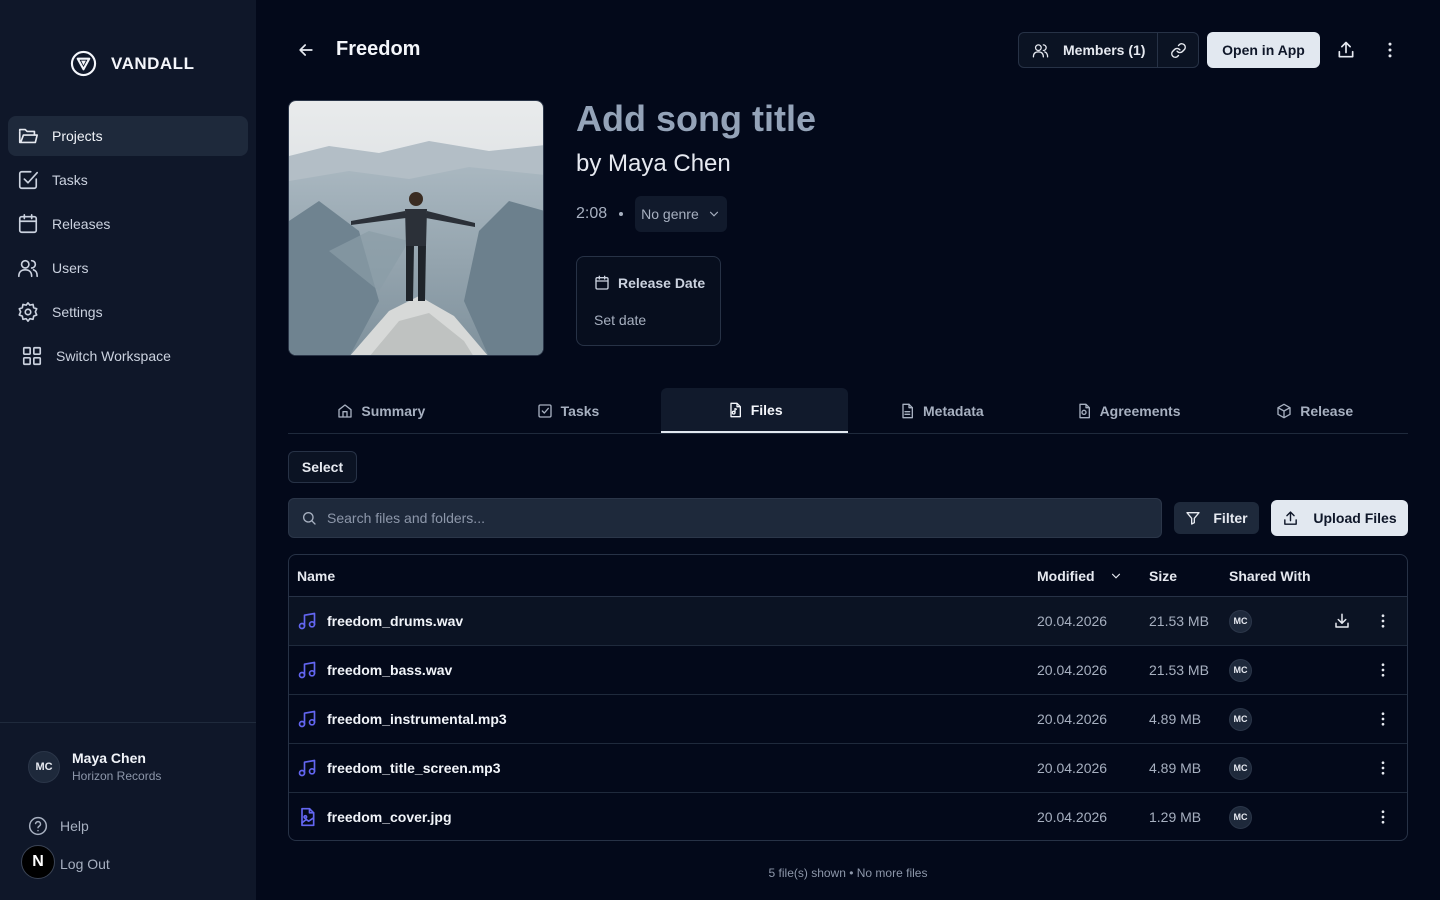  I want to click on sidebar-item-projects: Projects, so click(128, 136).